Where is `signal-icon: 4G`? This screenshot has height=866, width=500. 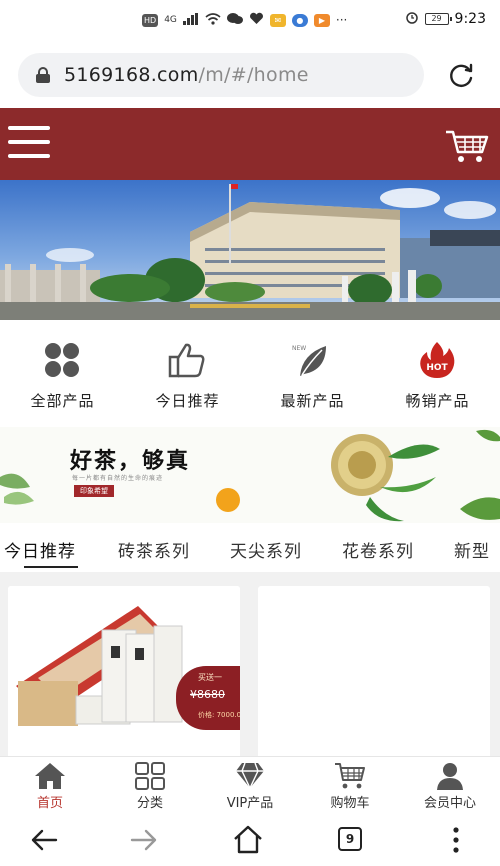 signal-icon: 4G is located at coordinates (170, 20).